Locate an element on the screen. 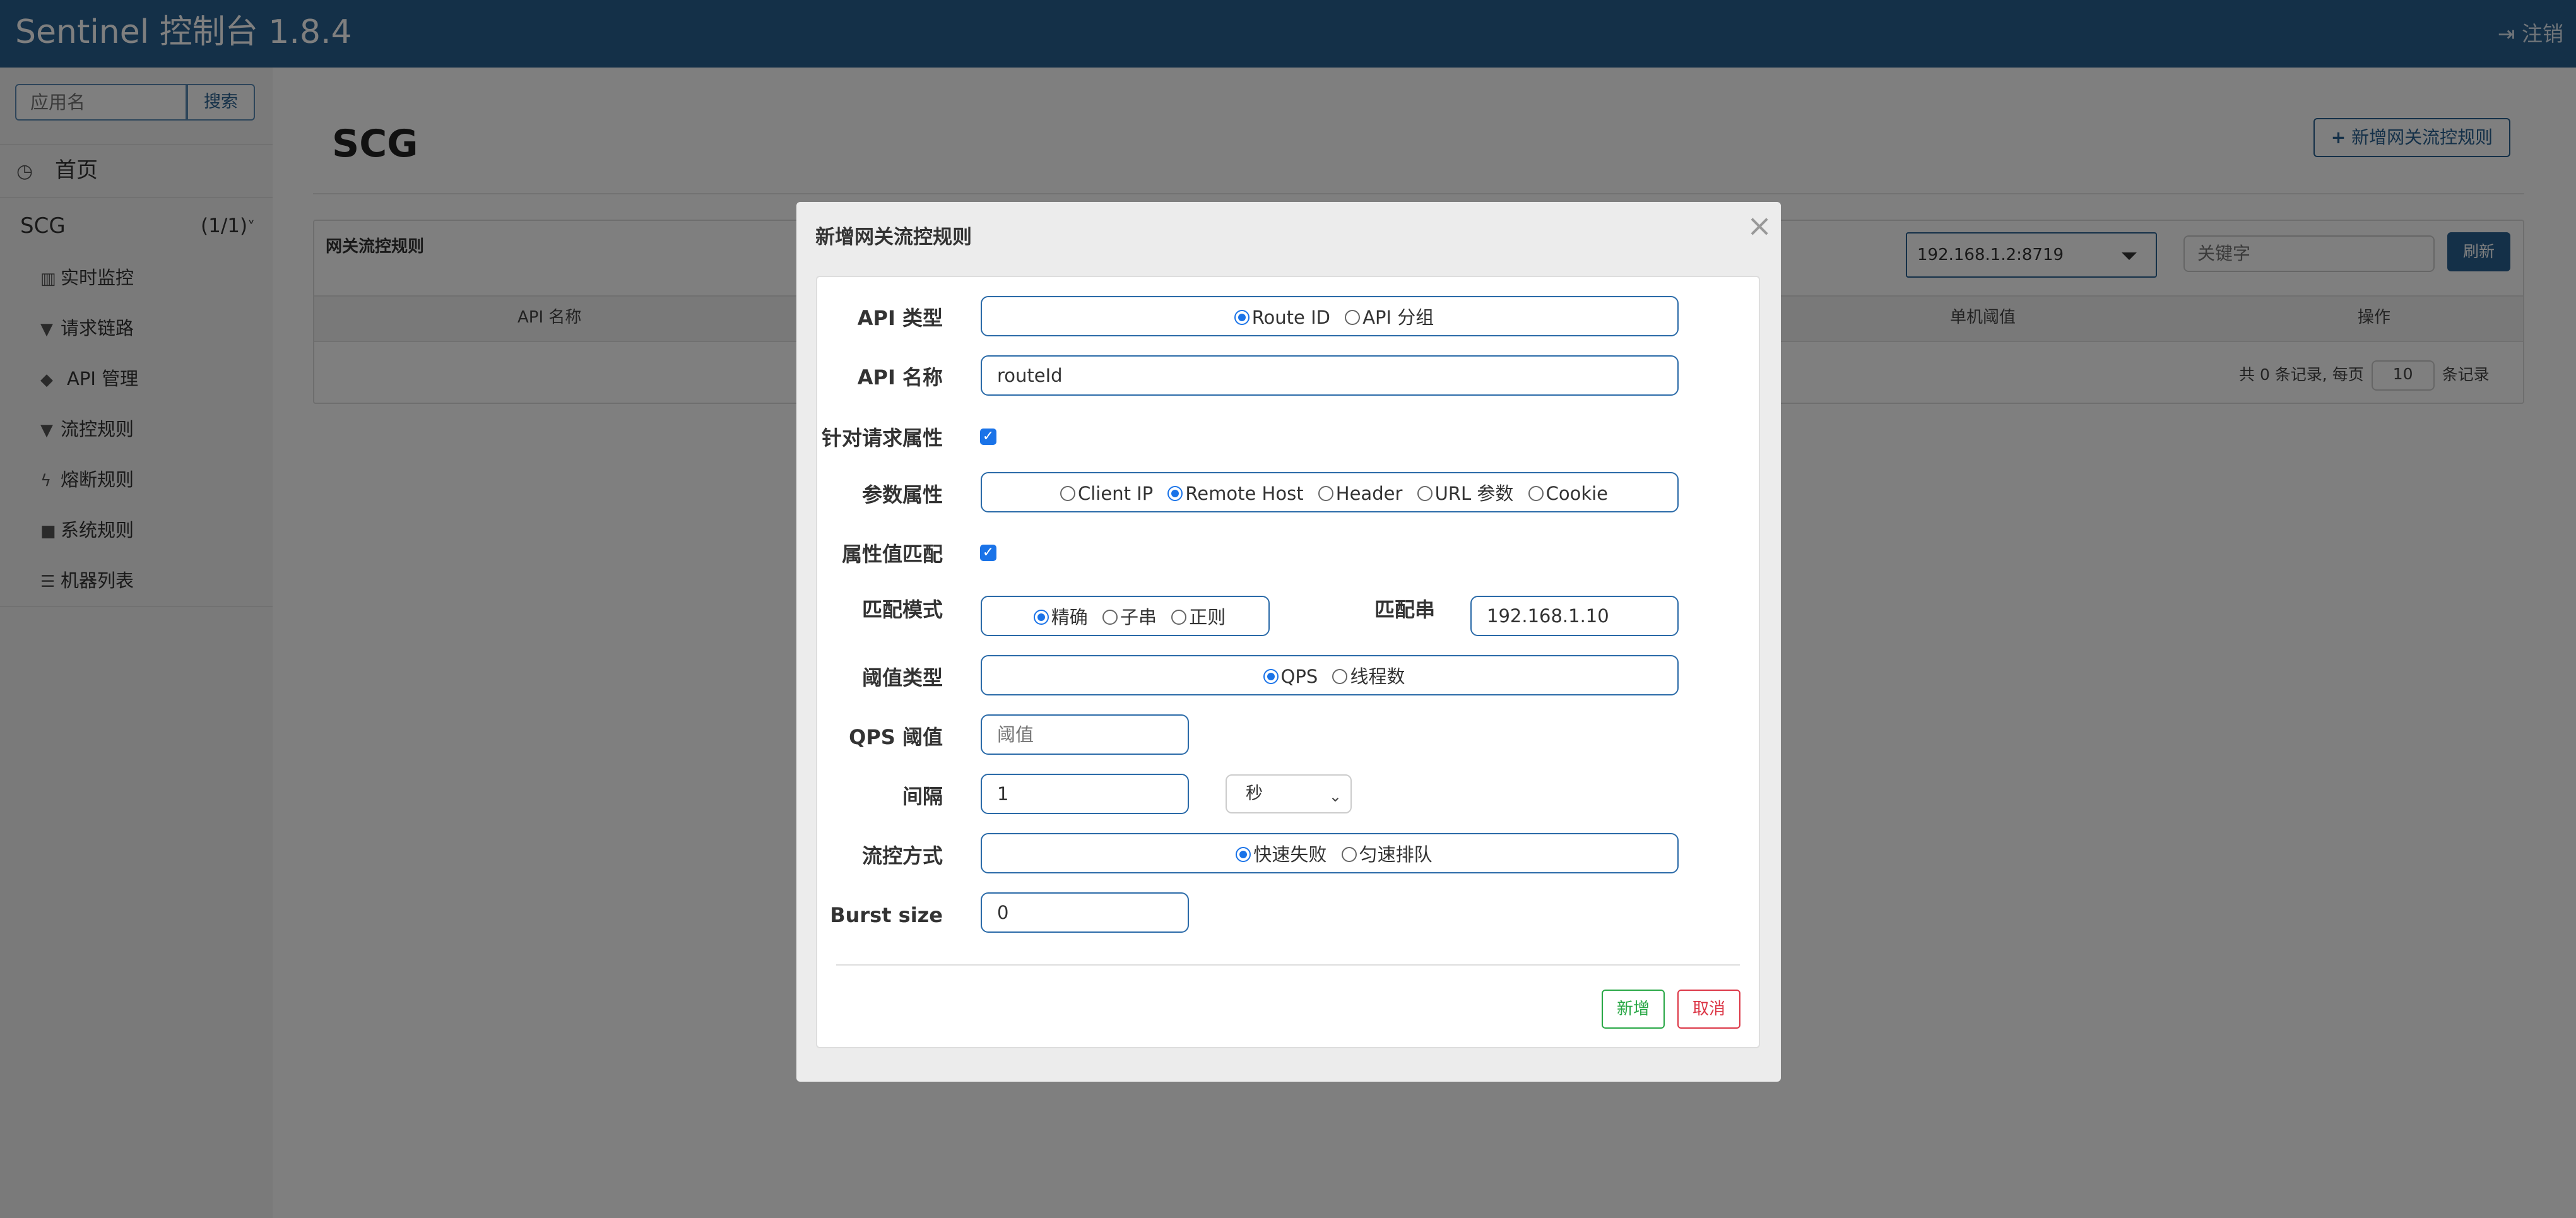 This screenshot has width=2576, height=1218. close-icon: × is located at coordinates (1760, 226).